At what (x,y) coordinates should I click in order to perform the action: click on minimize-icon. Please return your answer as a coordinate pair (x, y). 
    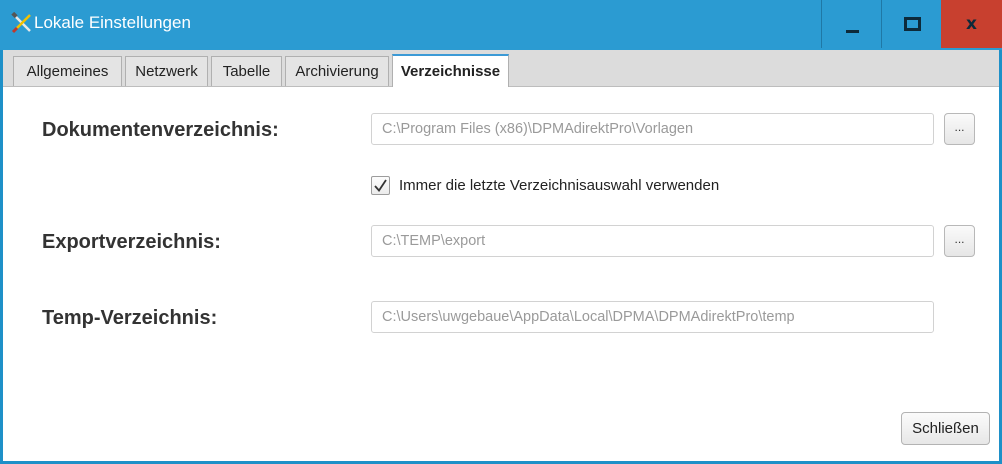
    Looking at the image, I should click on (852, 31).